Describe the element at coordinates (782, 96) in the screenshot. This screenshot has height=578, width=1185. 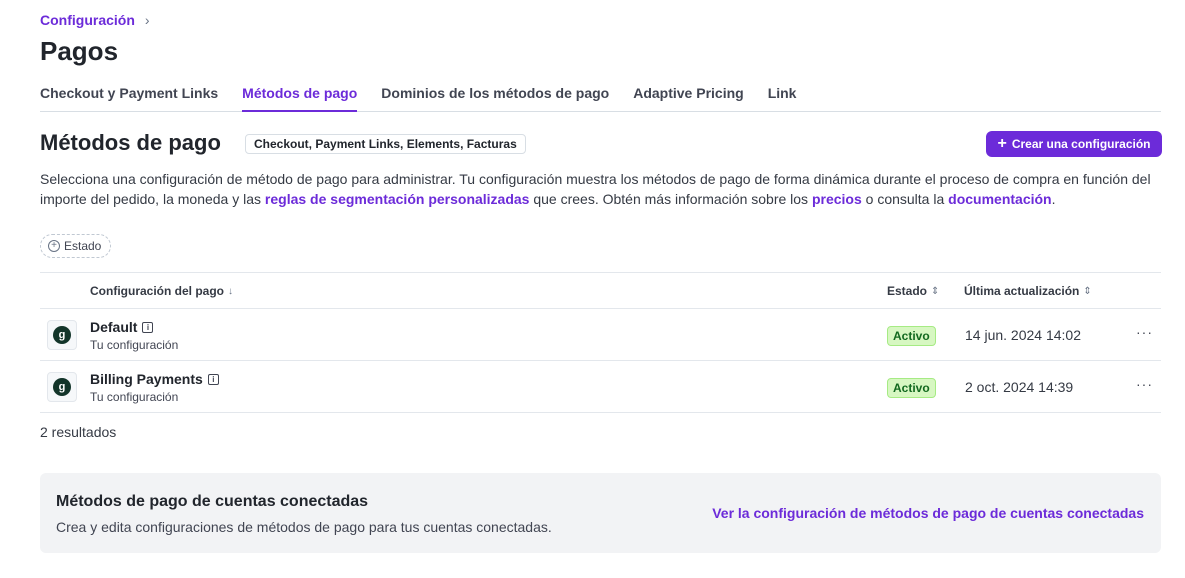
I see `tab-link: Link` at that location.